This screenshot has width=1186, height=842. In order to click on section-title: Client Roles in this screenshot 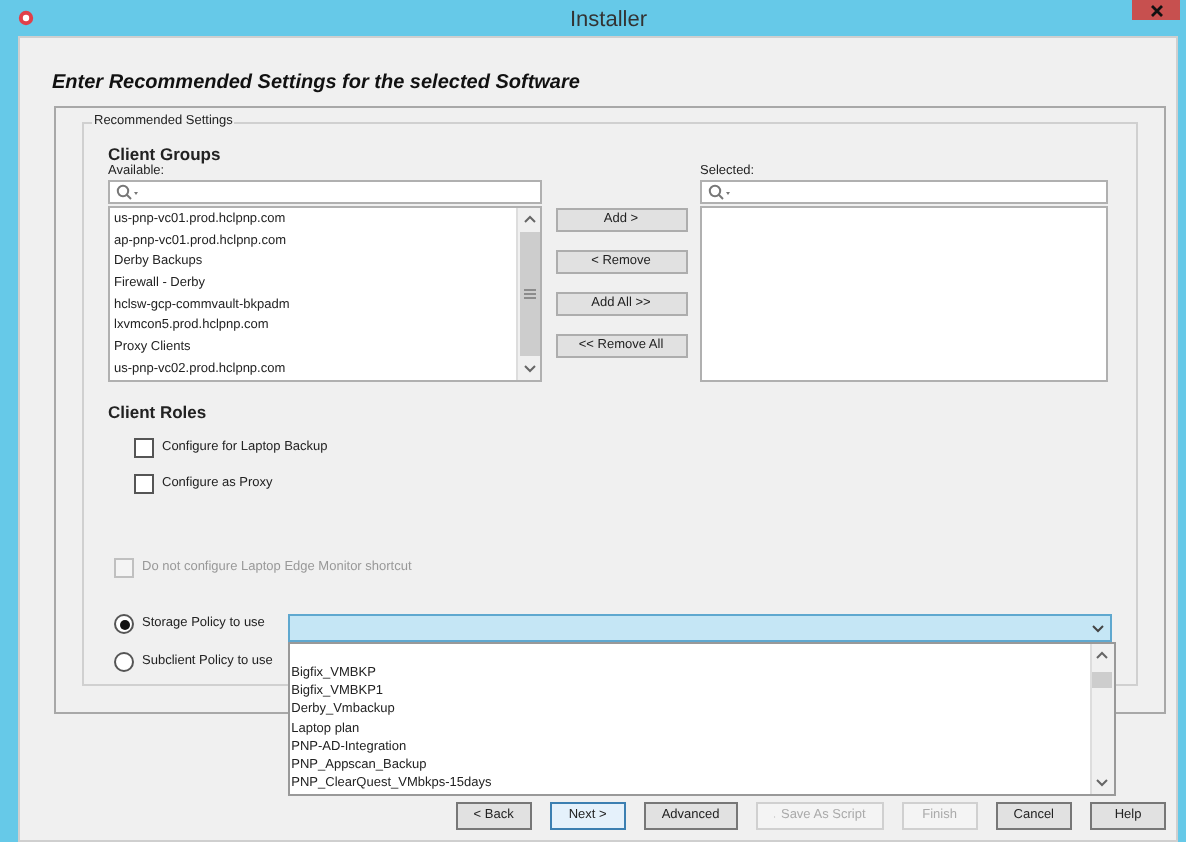, I will do `click(158, 412)`.